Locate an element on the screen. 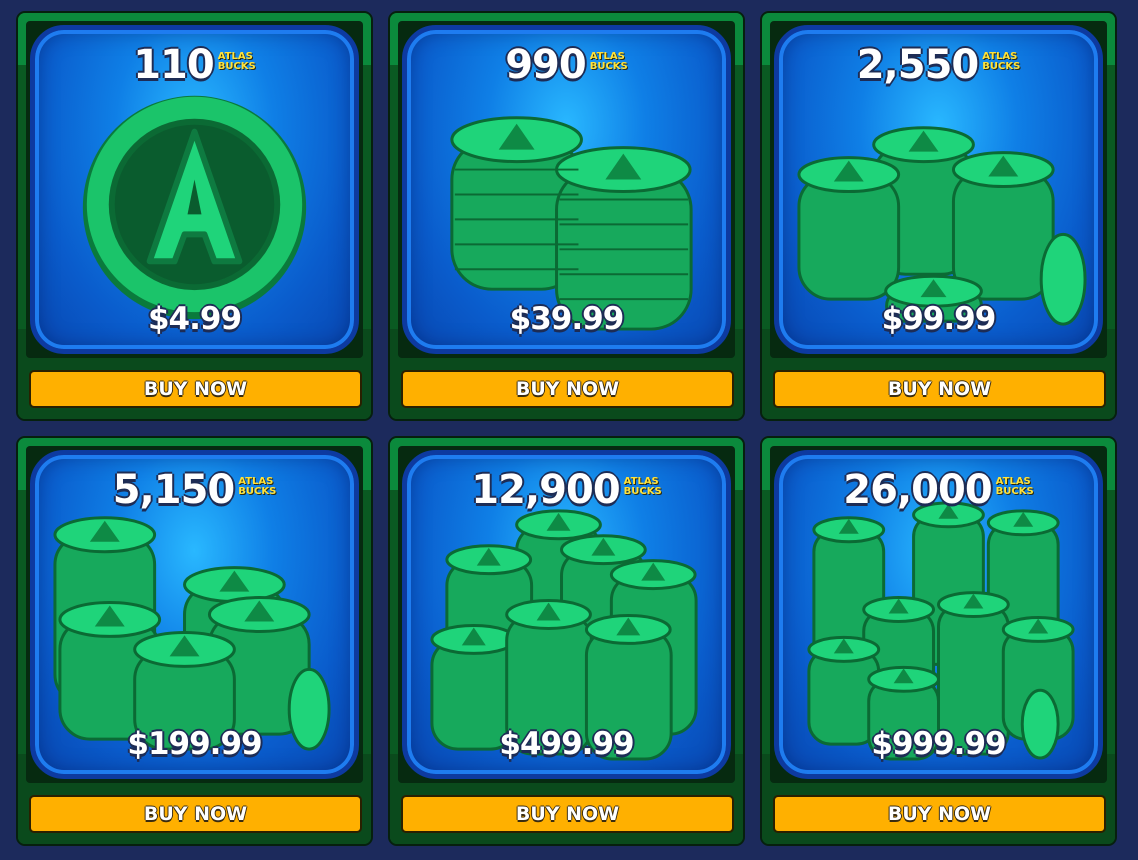 Image resolution: width=1138 pixels, height=860 pixels. pack-price: $499.99 is located at coordinates (566, 744).